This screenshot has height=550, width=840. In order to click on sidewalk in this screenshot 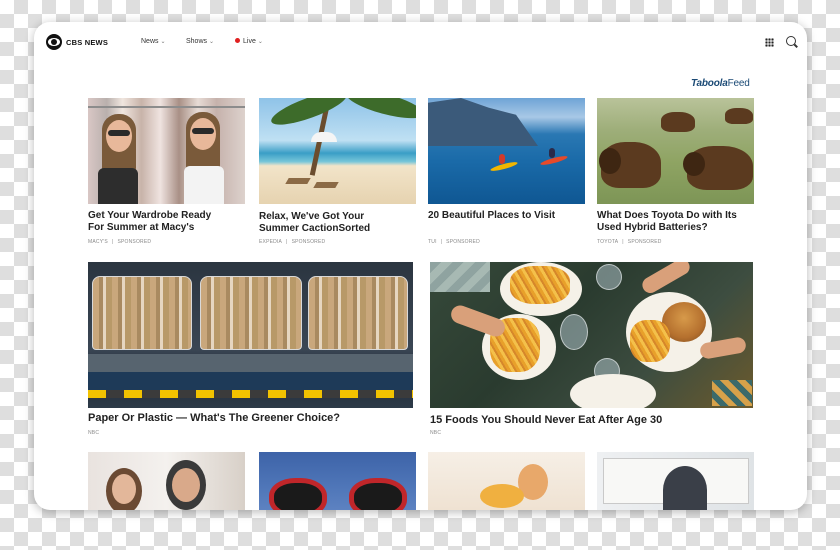, I will do `click(250, 363)`.